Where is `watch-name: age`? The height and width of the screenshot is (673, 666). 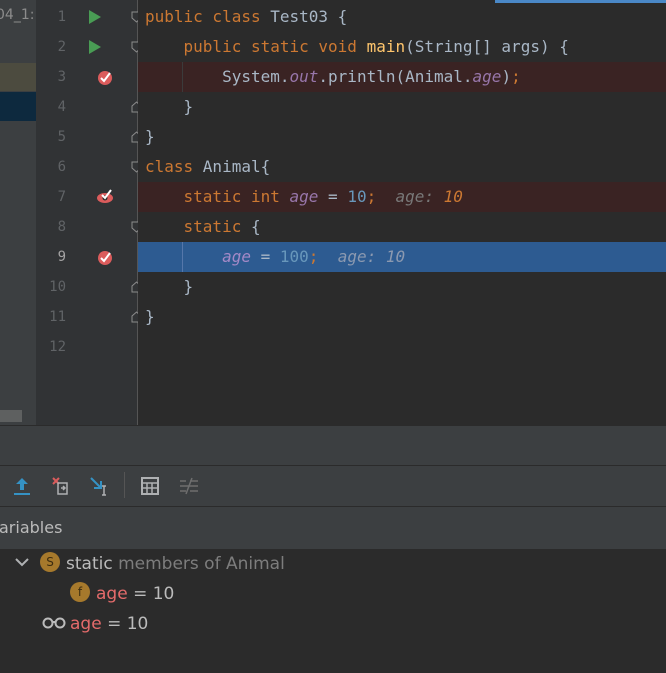 watch-name: age is located at coordinates (86, 624).